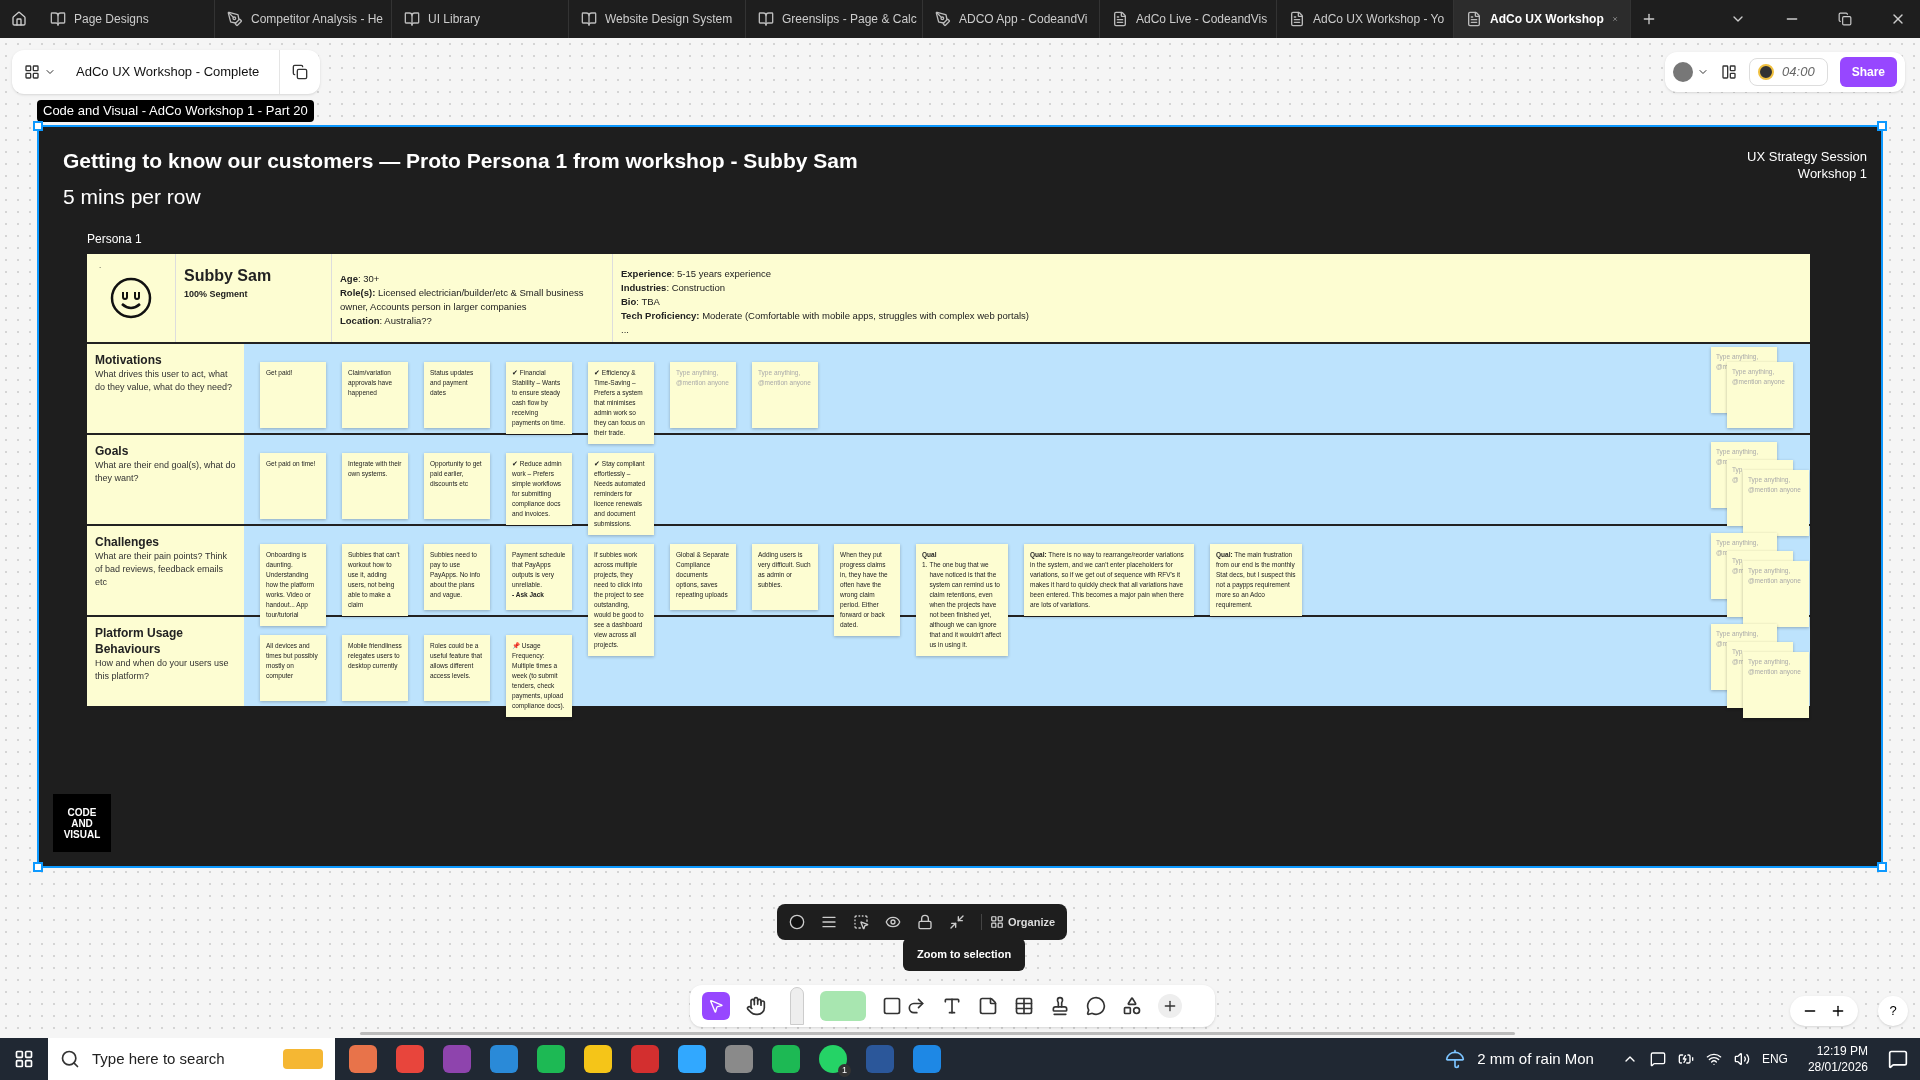 The width and height of the screenshot is (1920, 1080). What do you see at coordinates (797, 1006) in the screenshot?
I see `marker-icon` at bounding box center [797, 1006].